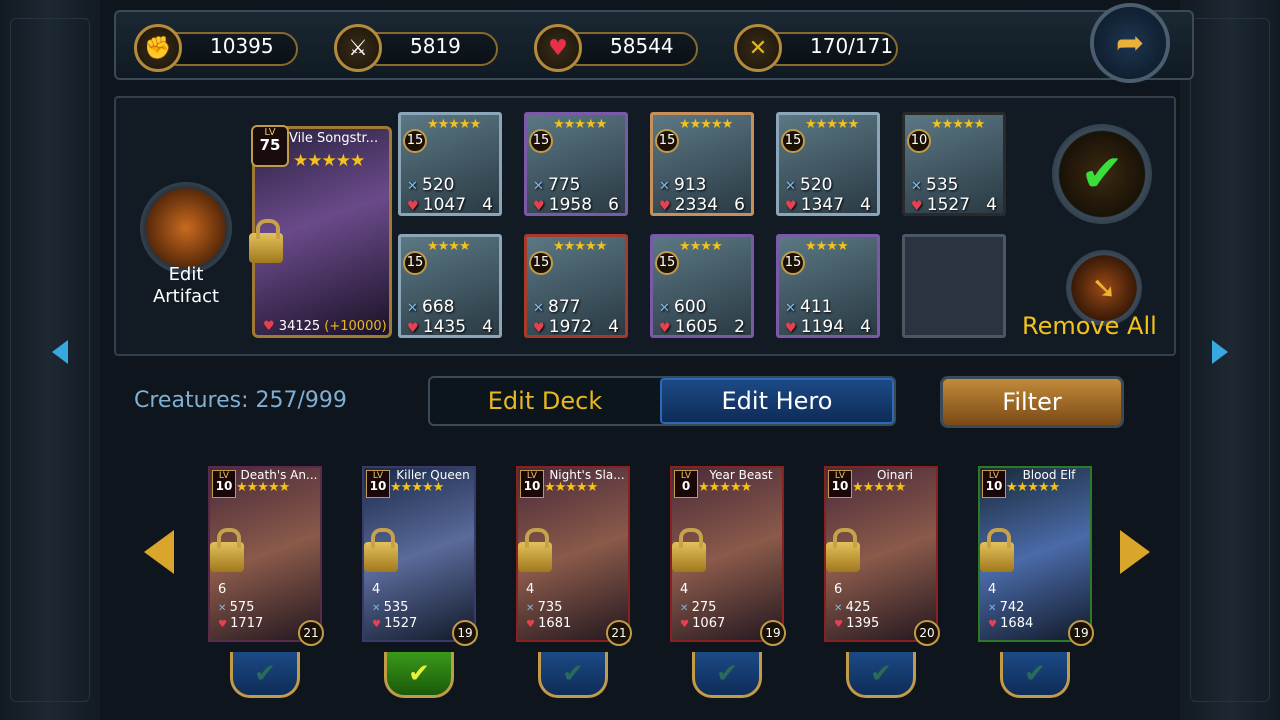  I want to click on deck-creature-slot: ★★★★★ 15 877 1972 4, so click(576, 286).